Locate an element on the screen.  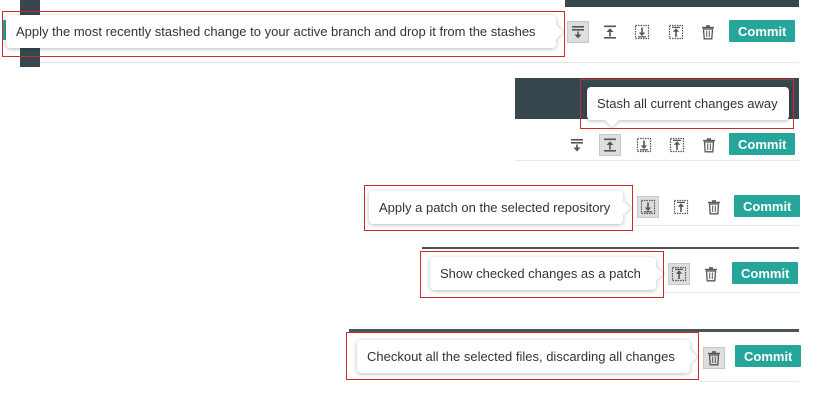
tooltip-text: Show checked changes as a patch is located at coordinates (540, 273).